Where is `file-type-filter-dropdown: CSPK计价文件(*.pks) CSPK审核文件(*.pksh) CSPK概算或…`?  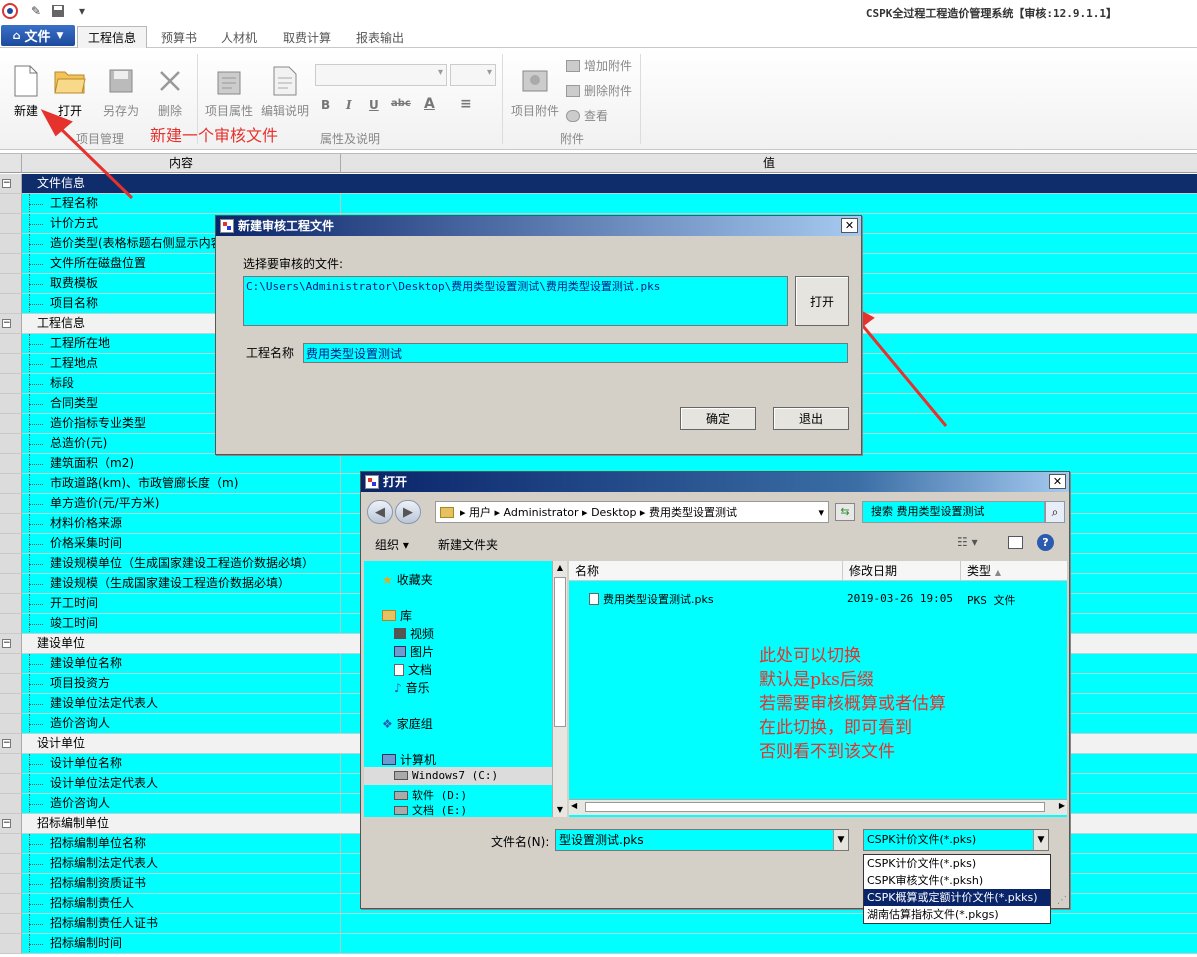
file-type-filter-dropdown: CSPK计价文件(*.pks) CSPK审核文件(*.pksh) CSPK概算或… is located at coordinates (957, 889).